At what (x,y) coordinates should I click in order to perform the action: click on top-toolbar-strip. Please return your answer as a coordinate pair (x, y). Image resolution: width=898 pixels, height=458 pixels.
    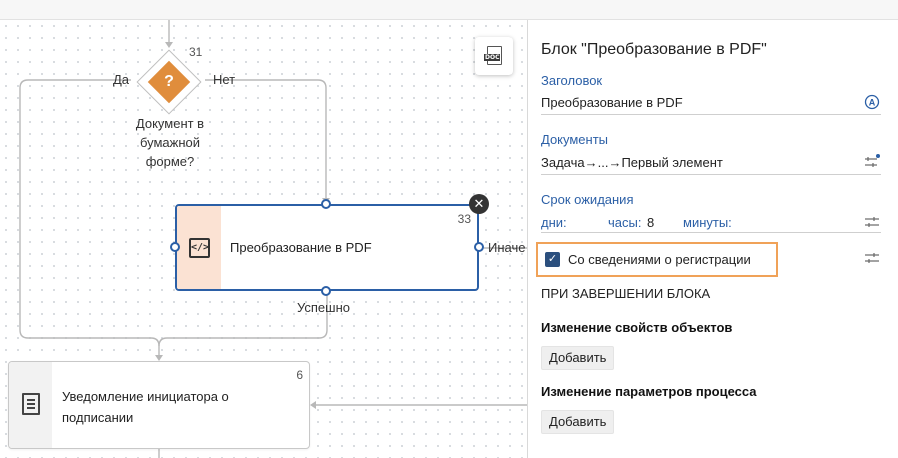
    Looking at the image, I should click on (449, 10).